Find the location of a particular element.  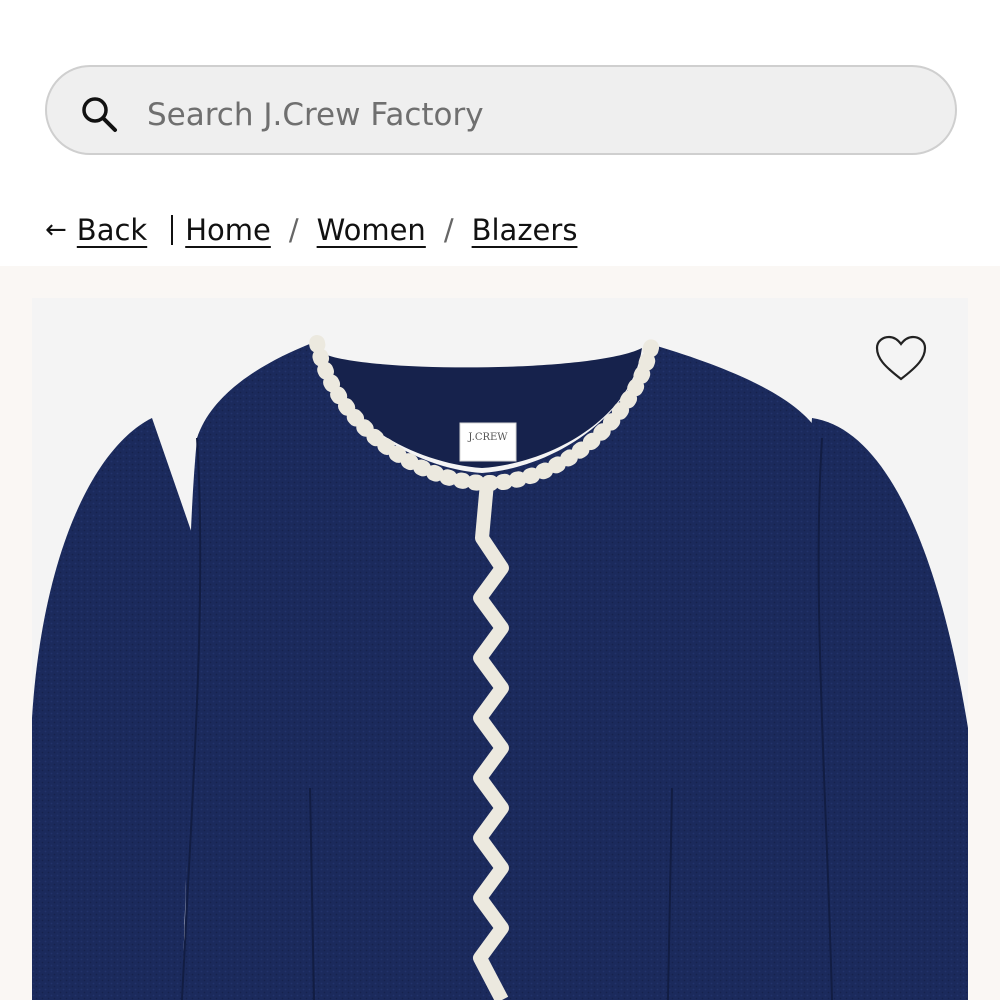

search-input is located at coordinates (527, 115).